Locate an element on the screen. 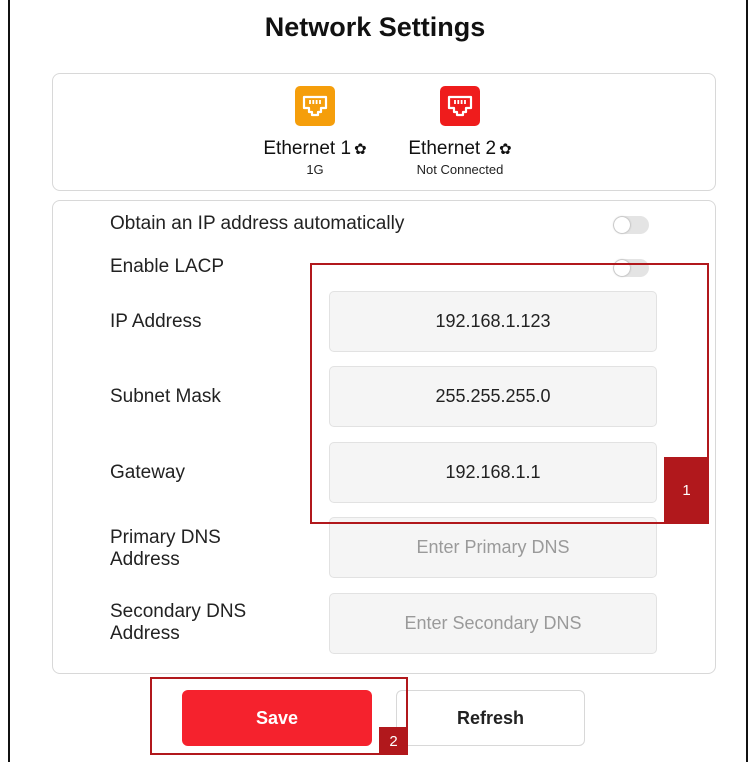  ethernet-2-name: Ethernet 2 is located at coordinates (452, 148).